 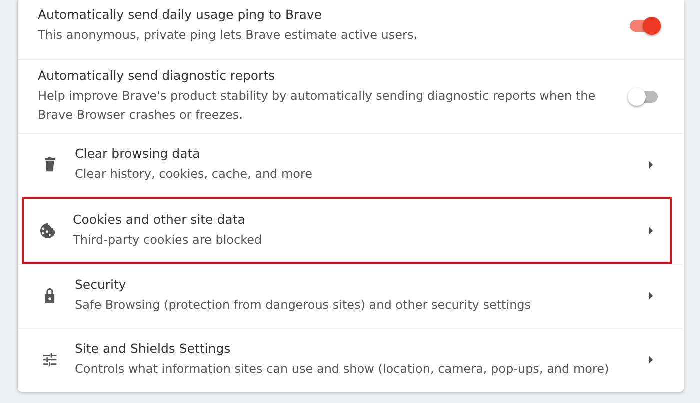 I want to click on cookie-icon, so click(x=48, y=230).